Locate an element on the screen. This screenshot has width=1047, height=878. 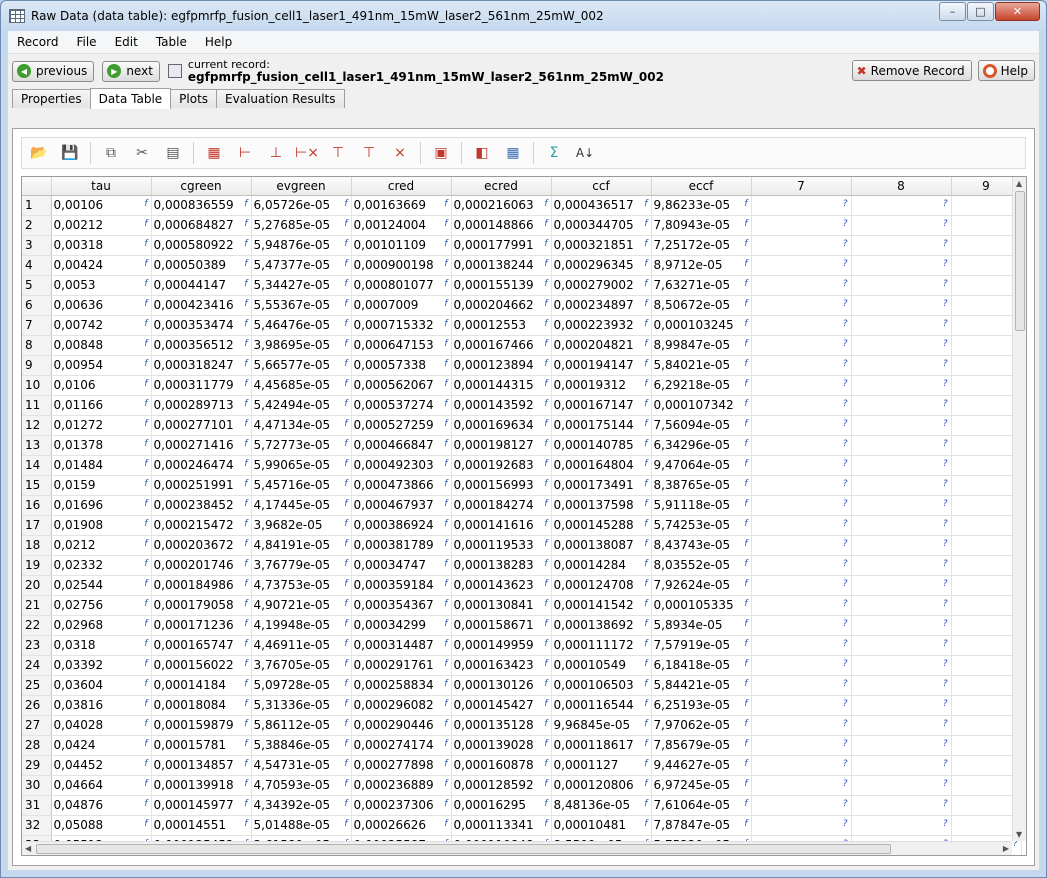
table-cell: 0,000251991 f is located at coordinates (201, 485).